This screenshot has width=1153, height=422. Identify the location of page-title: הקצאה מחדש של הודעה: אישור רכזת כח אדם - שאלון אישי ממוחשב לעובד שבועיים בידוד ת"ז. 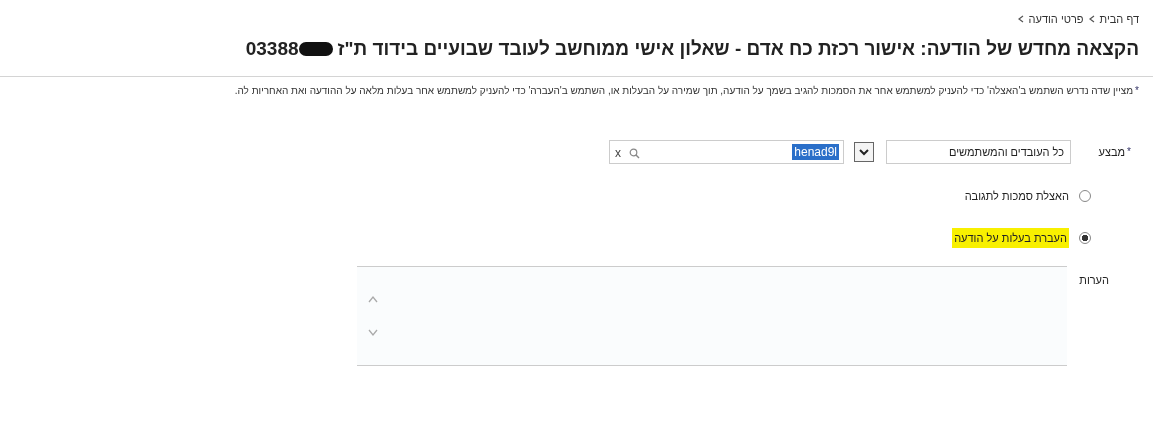
(738, 49).